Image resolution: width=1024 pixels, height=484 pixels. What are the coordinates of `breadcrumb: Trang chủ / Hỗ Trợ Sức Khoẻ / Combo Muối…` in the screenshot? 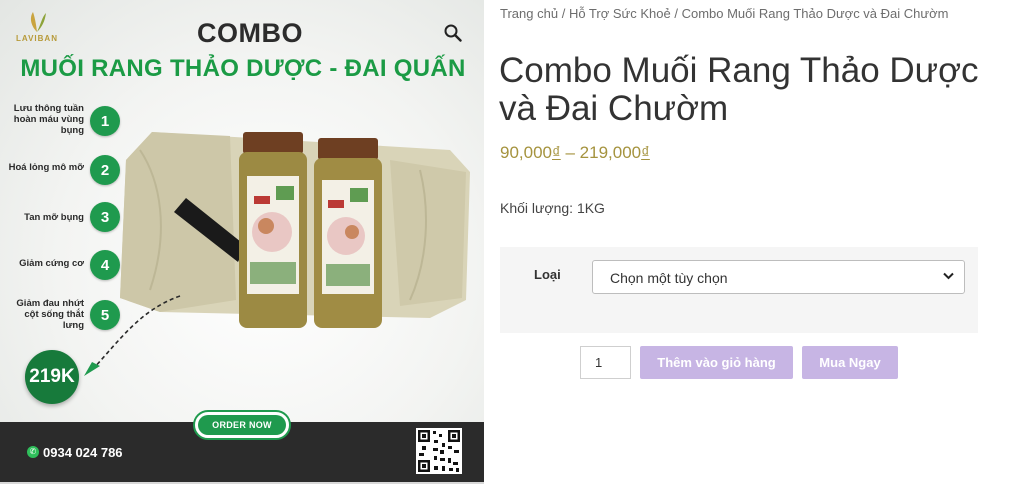 It's located at (724, 13).